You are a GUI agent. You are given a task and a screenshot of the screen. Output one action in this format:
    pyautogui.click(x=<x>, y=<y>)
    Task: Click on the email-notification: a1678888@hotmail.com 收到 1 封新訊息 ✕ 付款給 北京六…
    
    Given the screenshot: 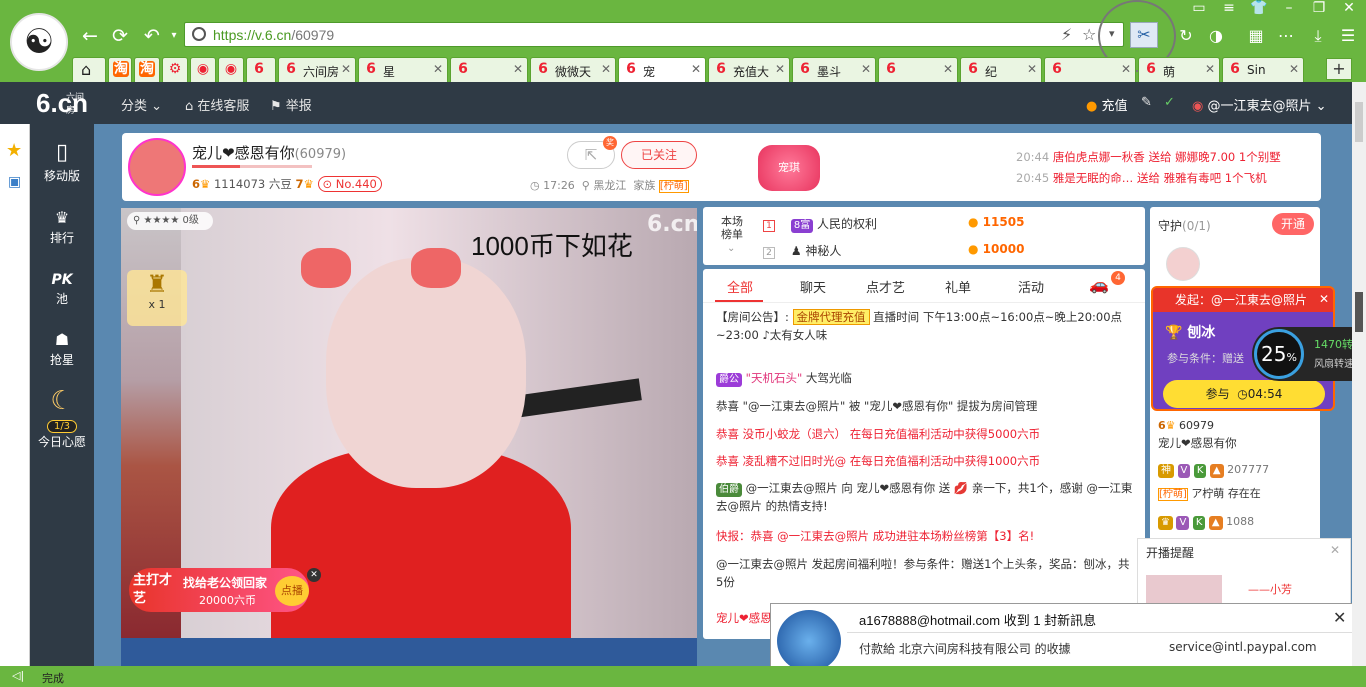 What is the action you would take?
    pyautogui.click(x=1064, y=639)
    